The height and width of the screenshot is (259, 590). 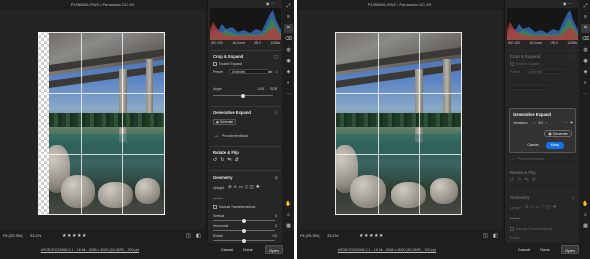 I want to click on swap-orientation-icon: ⇄, so click(x=270, y=71).